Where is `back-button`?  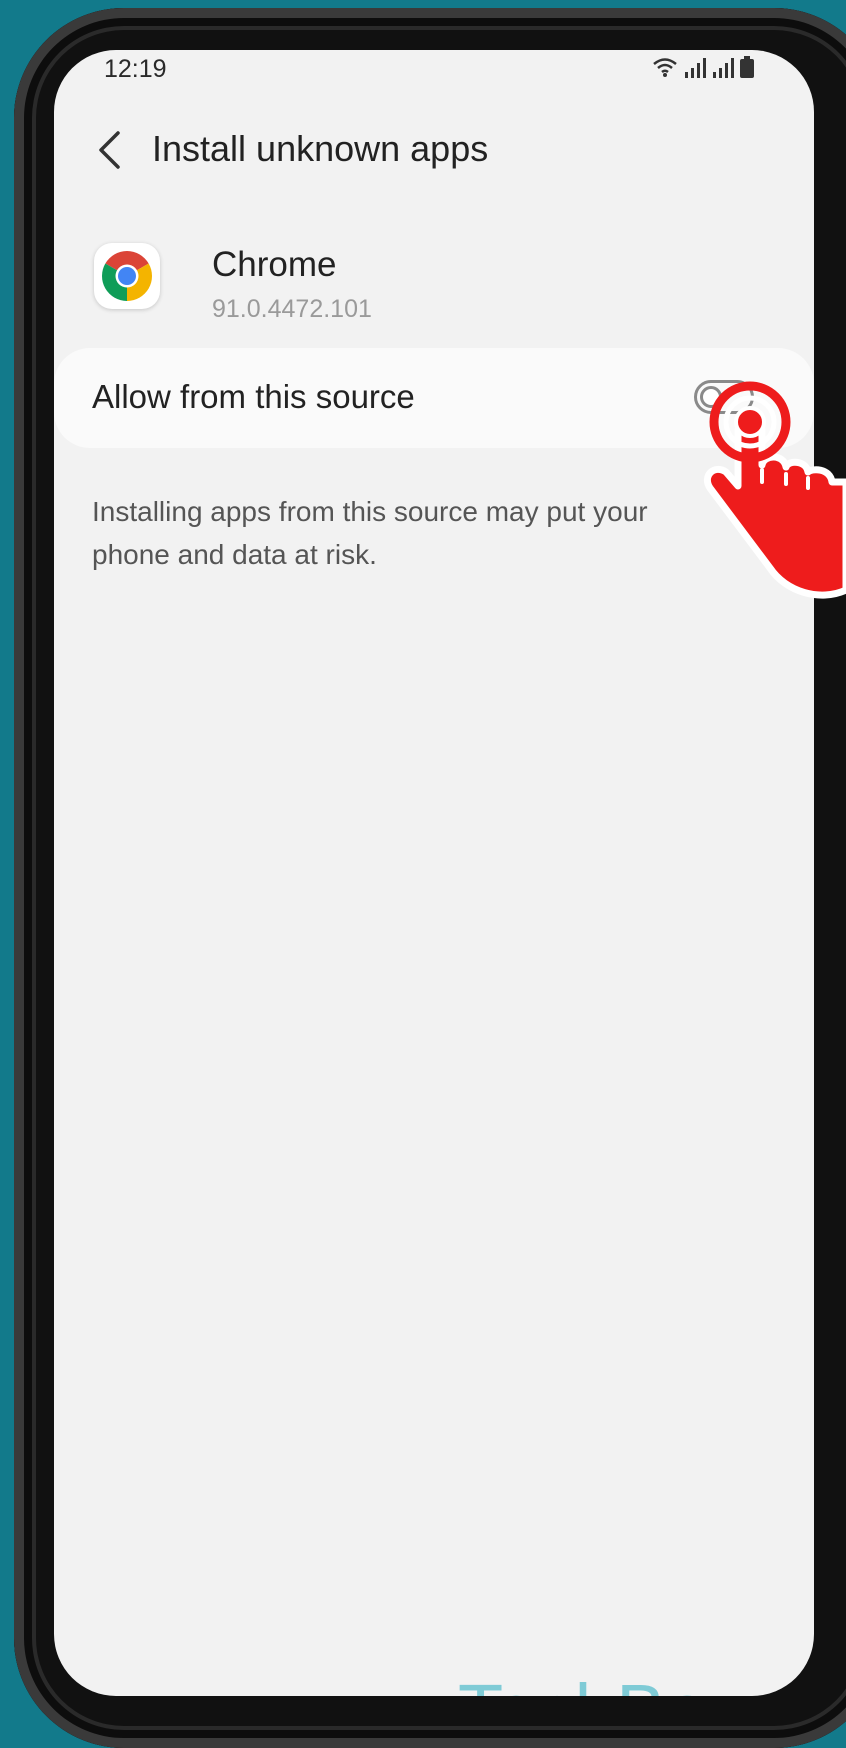
back-button is located at coordinates (109, 150).